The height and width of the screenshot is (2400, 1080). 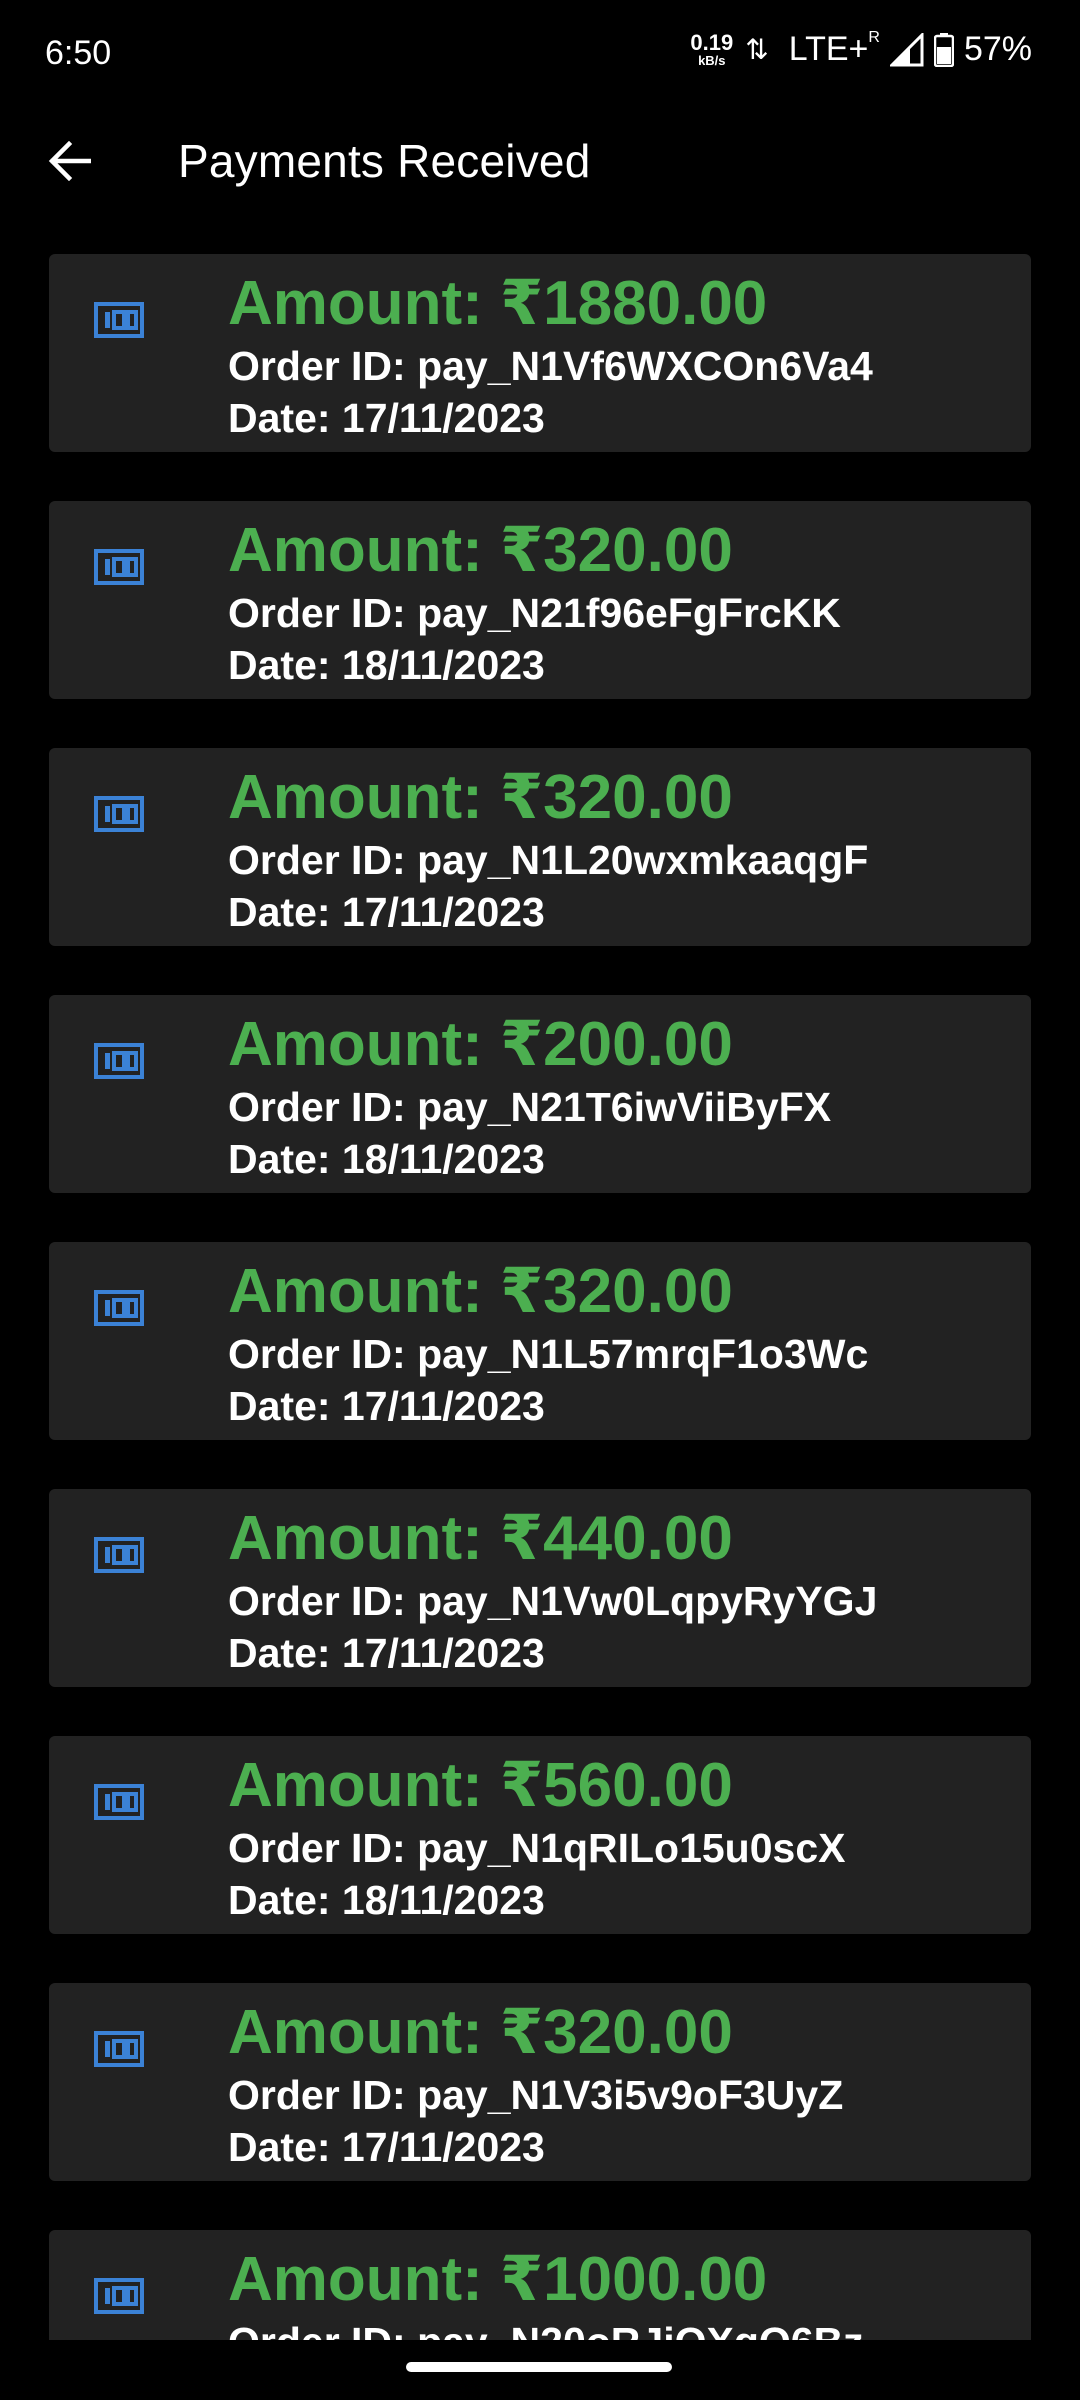 I want to click on payment-order-id: Order ID: pay_N20oRJiOXgQ6Bz, so click(x=546, y=2328).